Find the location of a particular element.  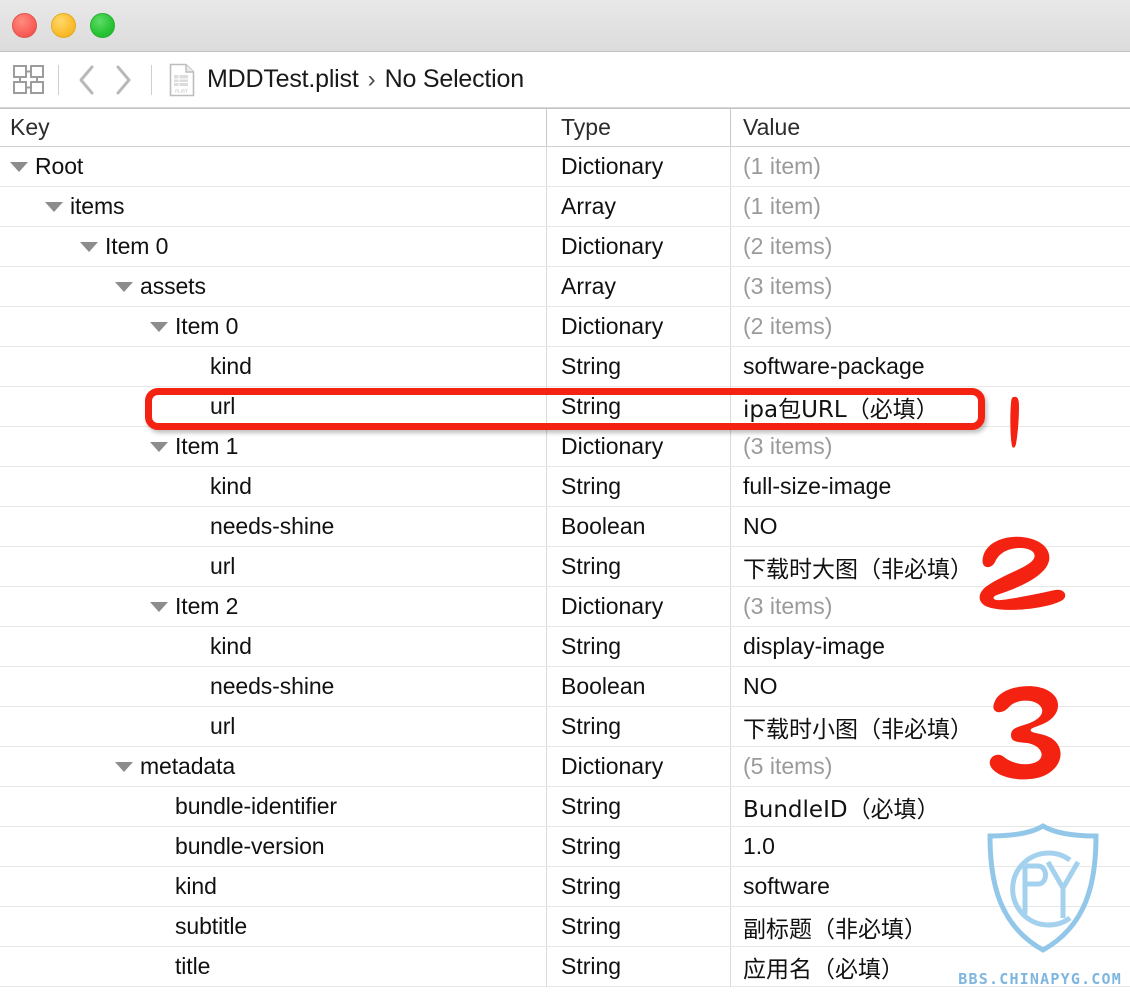

cell-value: full-size-image is located at coordinates (930, 486).